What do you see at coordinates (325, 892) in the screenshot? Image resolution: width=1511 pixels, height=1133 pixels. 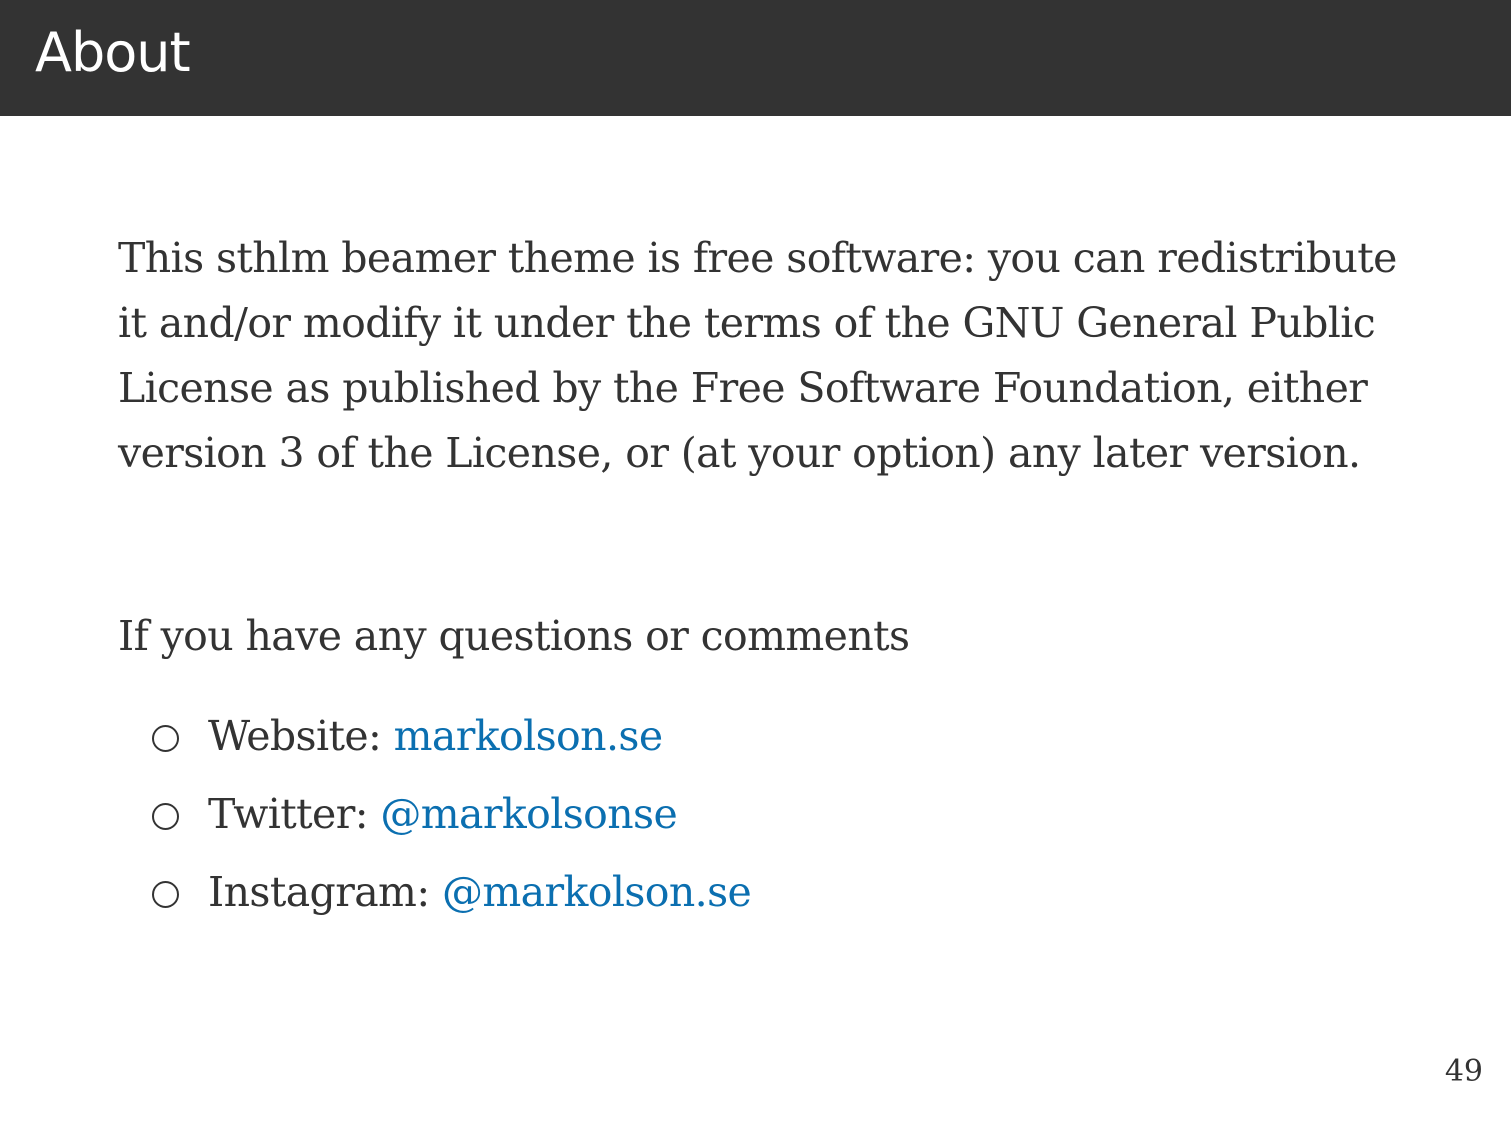 I see `contact-label: Instagram:` at bounding box center [325, 892].